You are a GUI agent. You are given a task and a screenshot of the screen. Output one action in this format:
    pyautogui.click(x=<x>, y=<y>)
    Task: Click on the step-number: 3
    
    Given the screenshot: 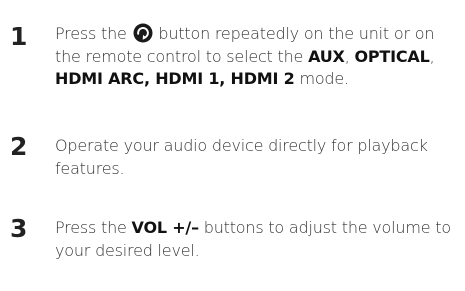 What is the action you would take?
    pyautogui.click(x=19, y=228)
    